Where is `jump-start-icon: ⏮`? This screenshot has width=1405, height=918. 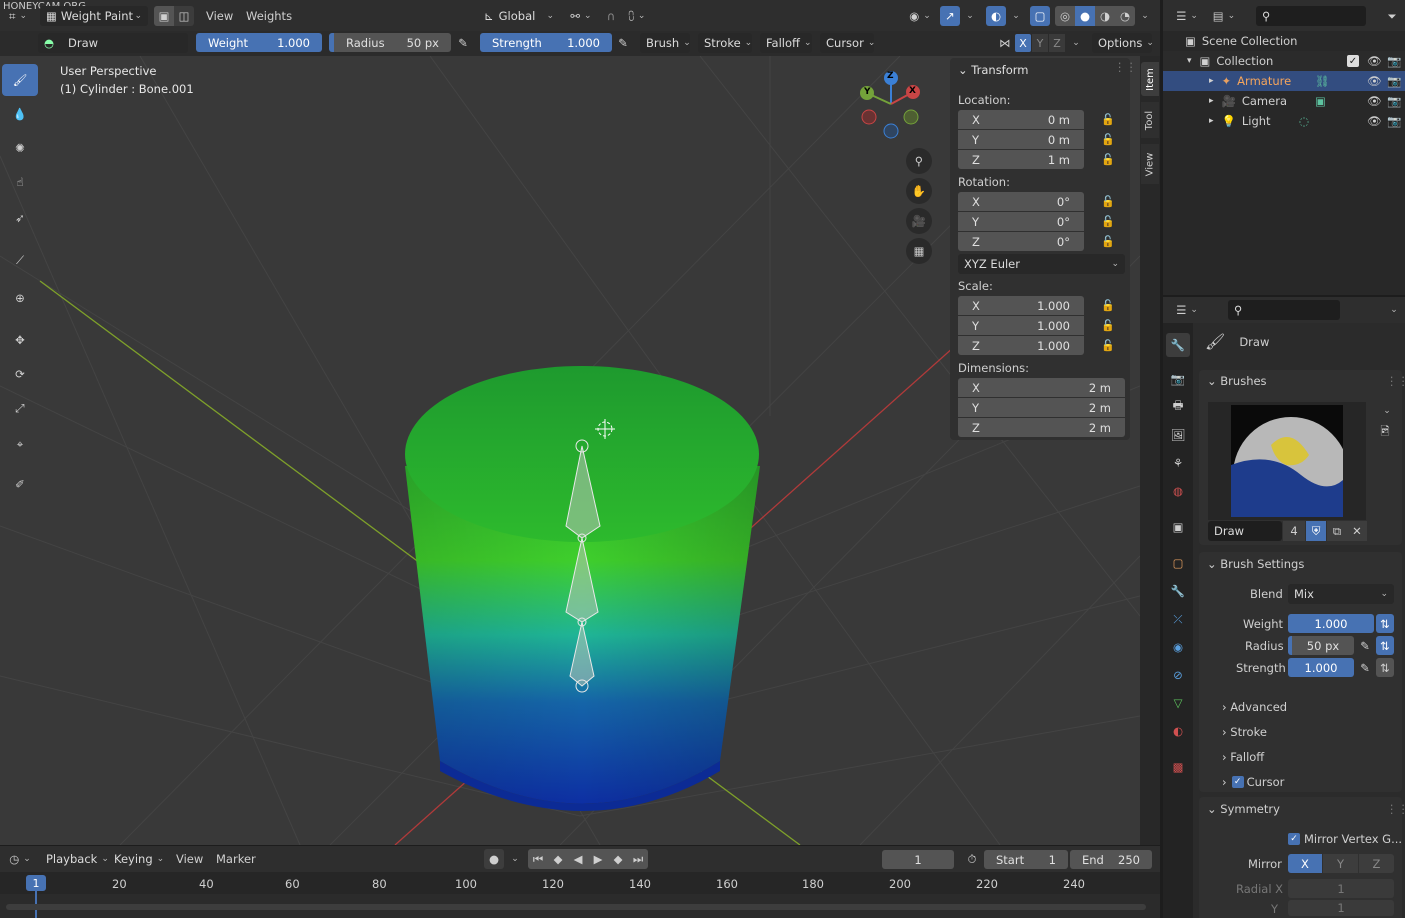 jump-start-icon: ⏮ is located at coordinates (538, 859).